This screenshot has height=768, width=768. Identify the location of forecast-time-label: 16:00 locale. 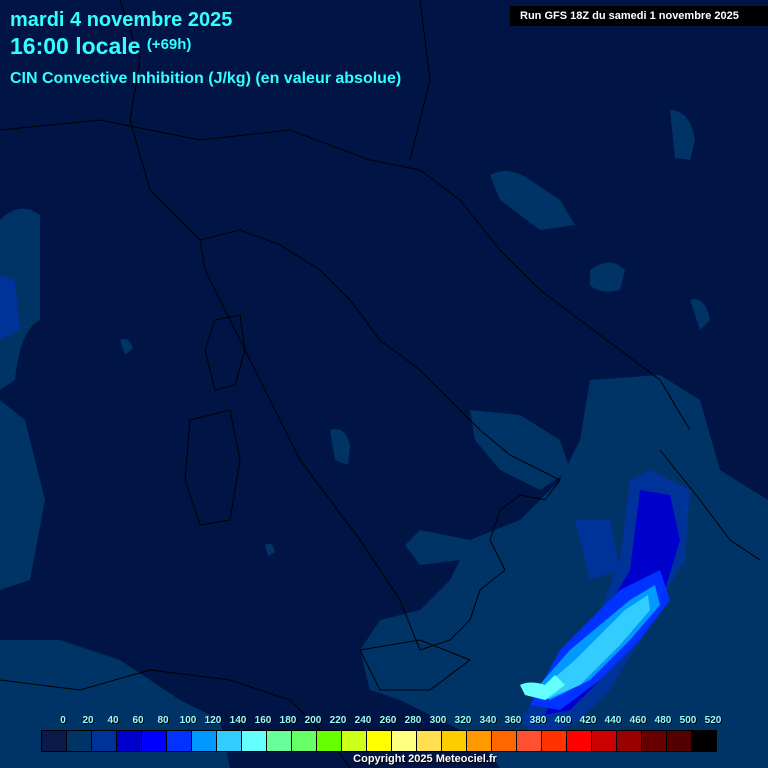
(75, 46).